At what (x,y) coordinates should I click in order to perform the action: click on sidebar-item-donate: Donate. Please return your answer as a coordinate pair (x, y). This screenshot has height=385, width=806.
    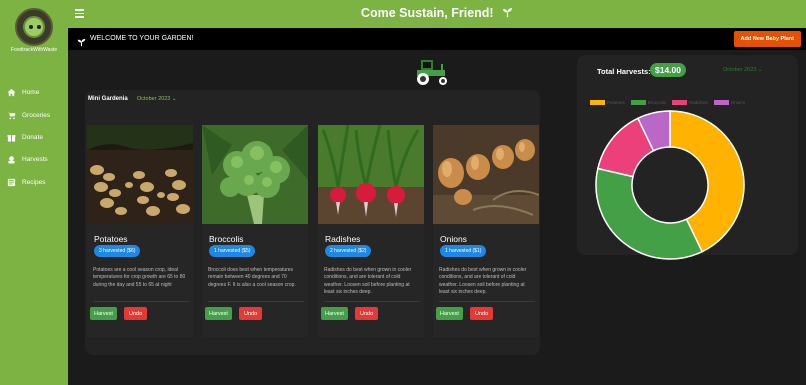
    Looking at the image, I should click on (34, 137).